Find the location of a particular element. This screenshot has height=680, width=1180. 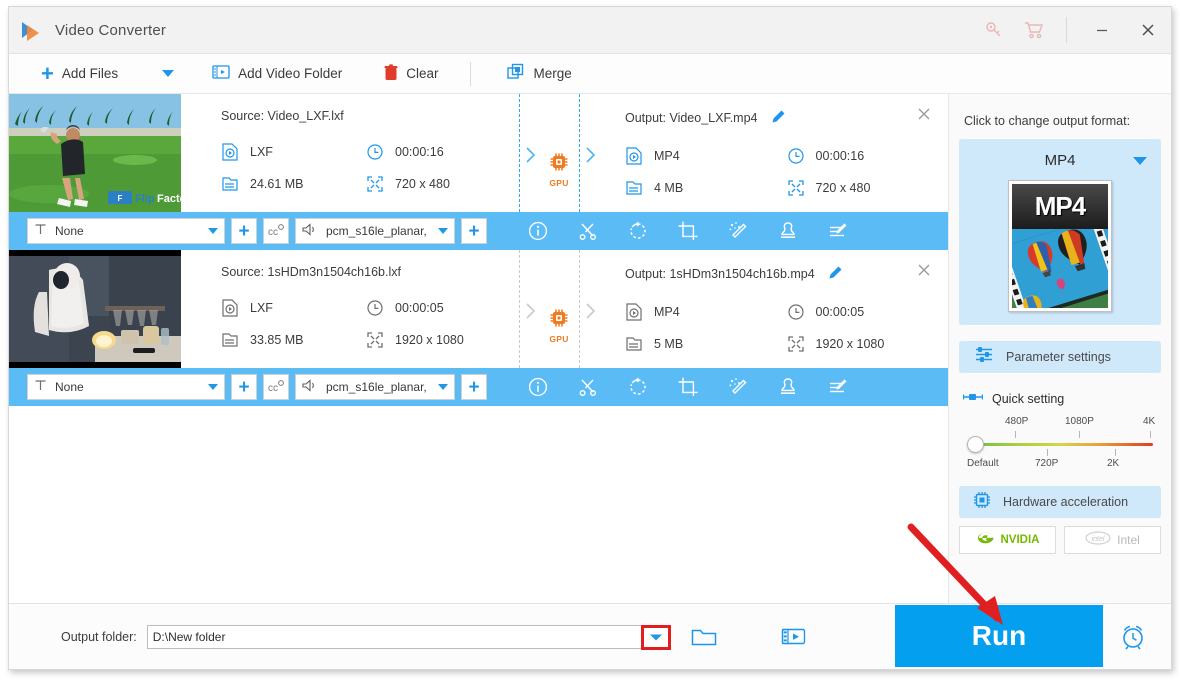

output-folder-input is located at coordinates (394, 636).